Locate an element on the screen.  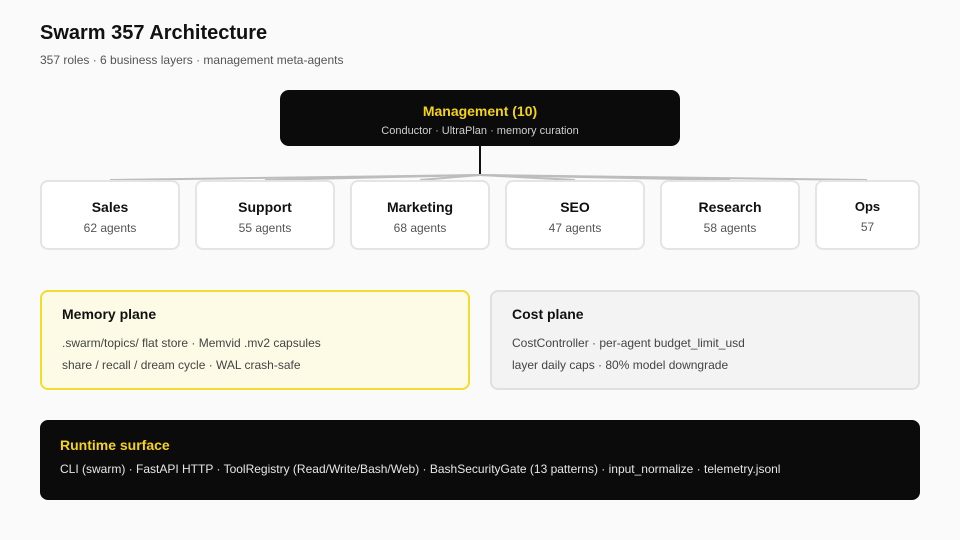
layer-count: 62 agents is located at coordinates (110, 228).